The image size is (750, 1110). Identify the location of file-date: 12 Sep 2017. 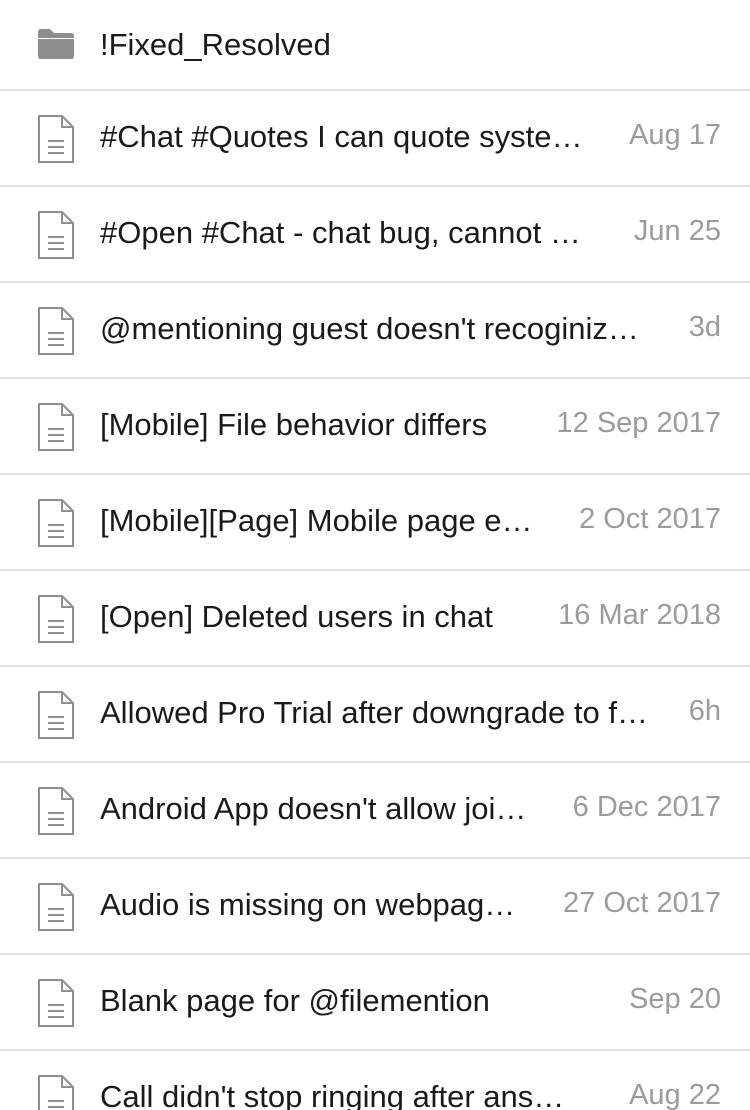
(638, 423).